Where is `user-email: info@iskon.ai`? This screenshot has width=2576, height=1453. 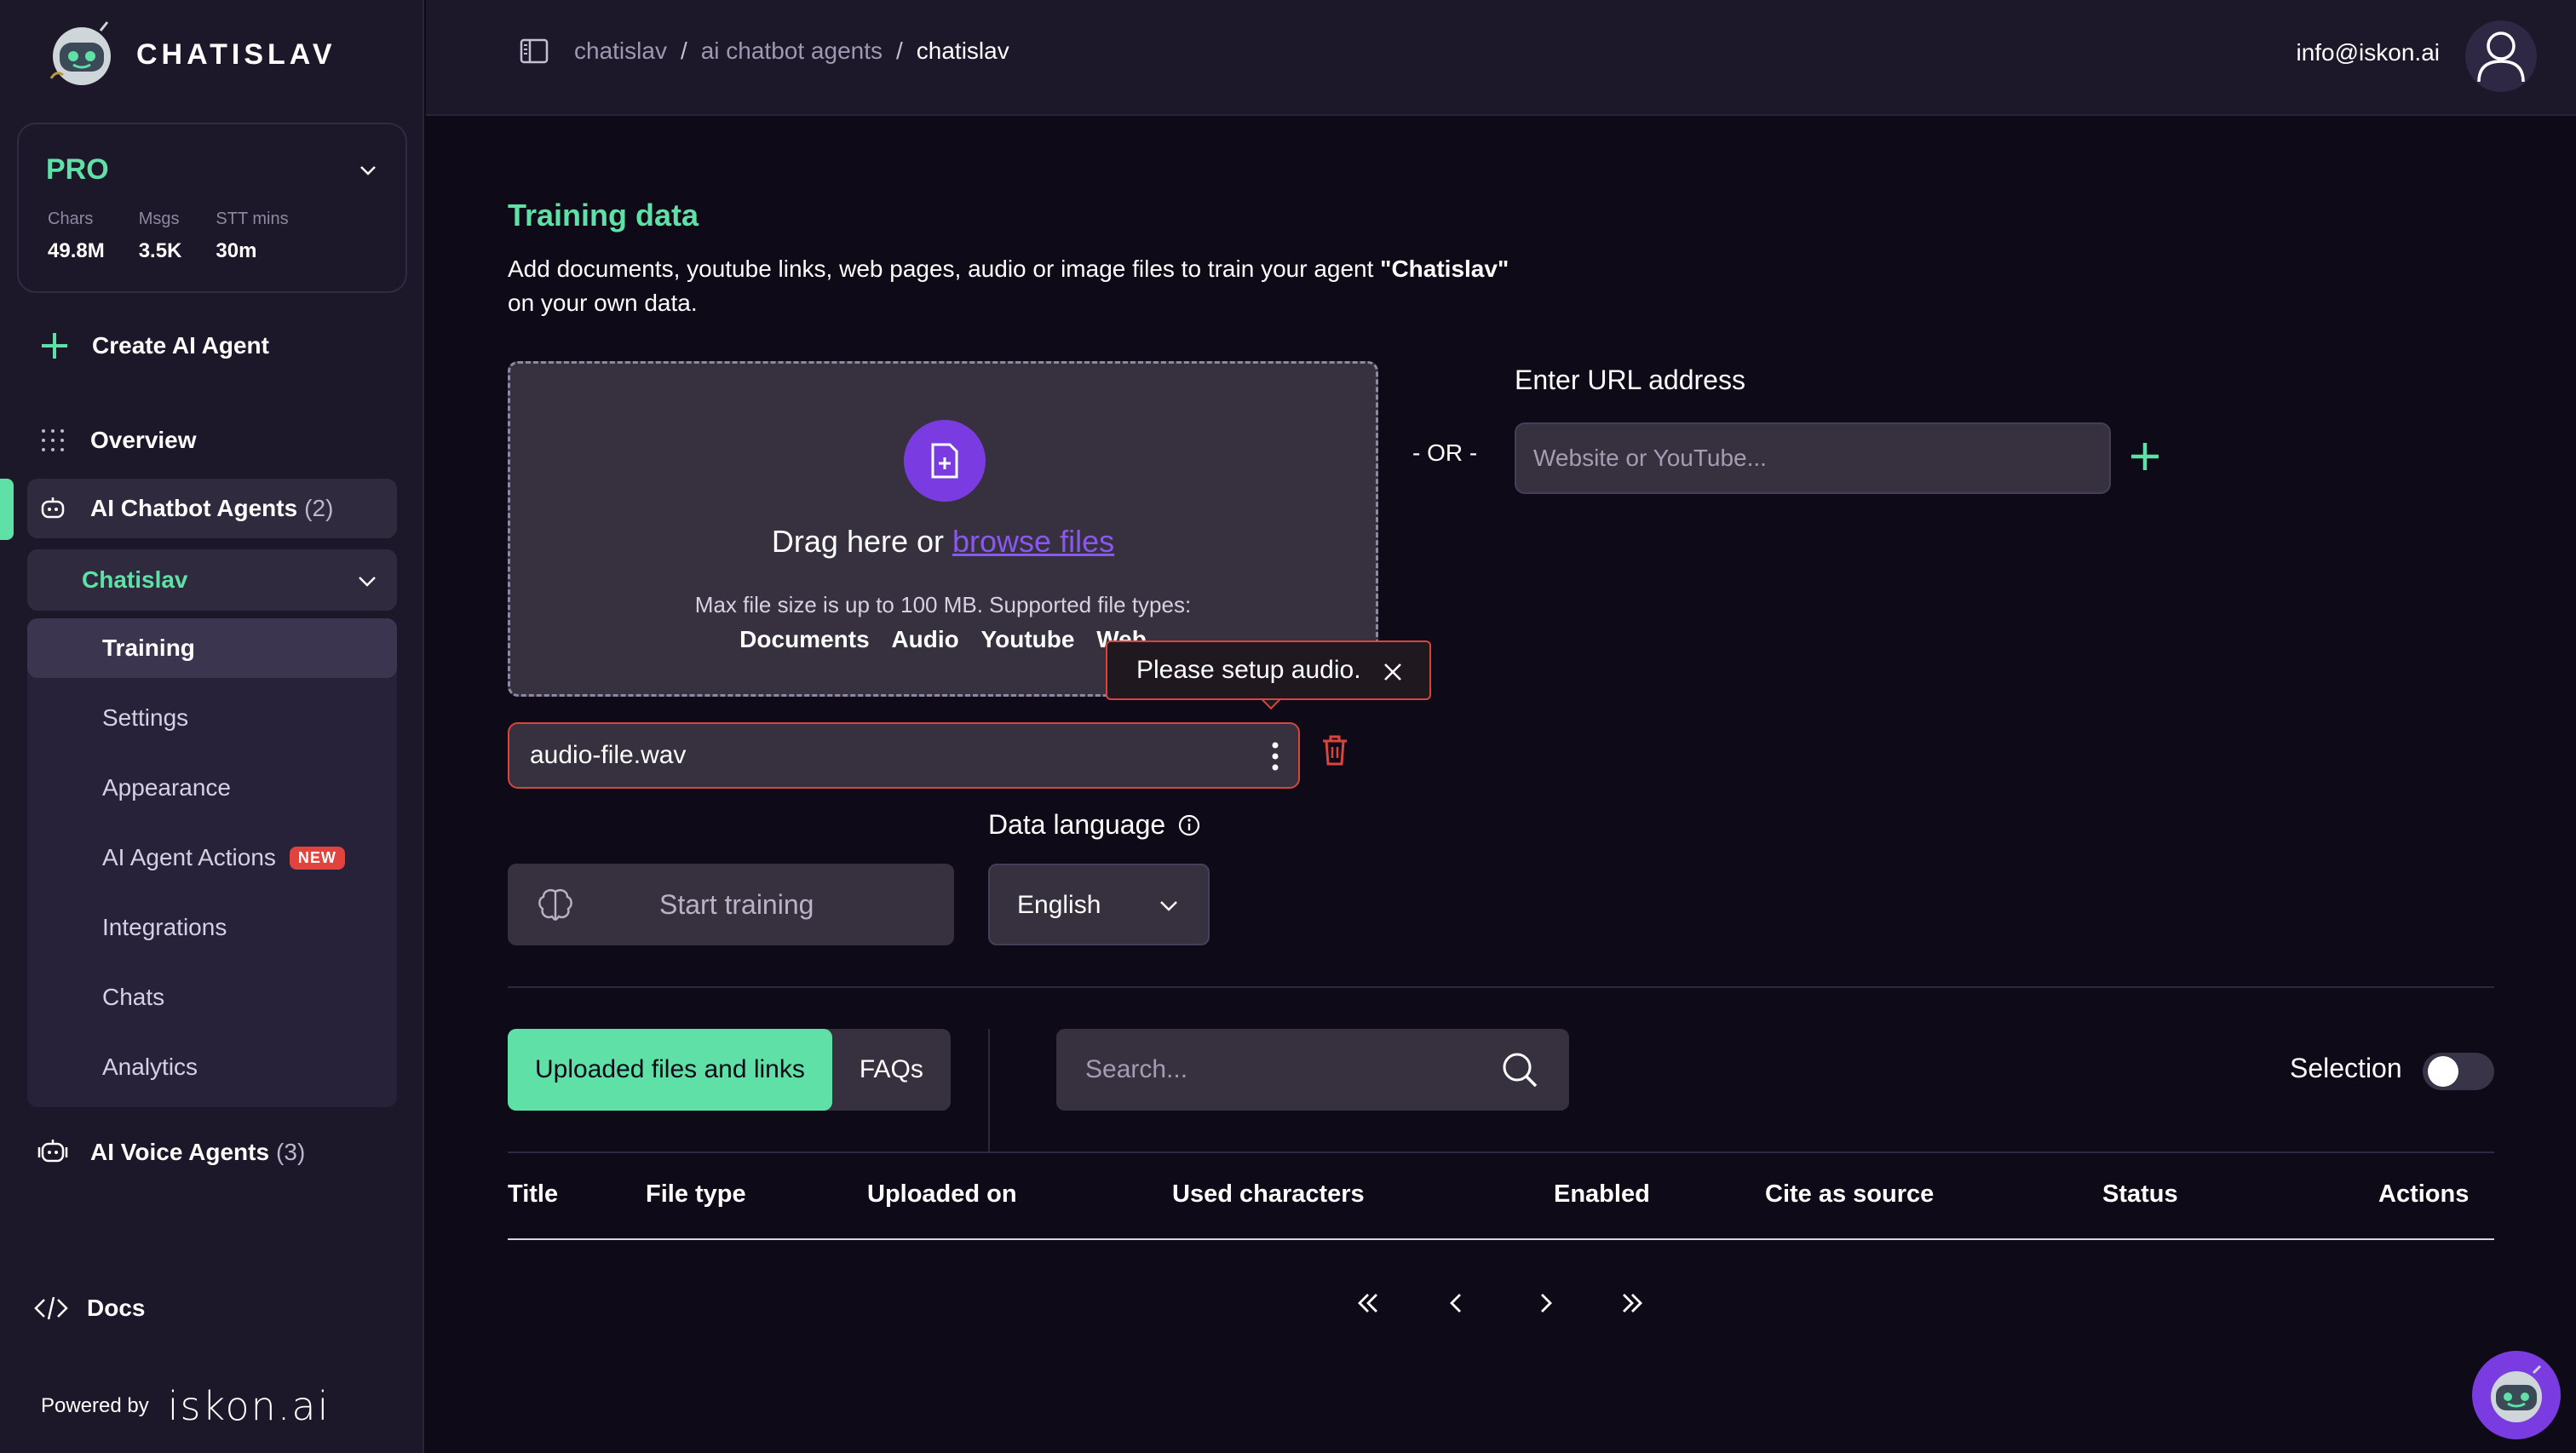
user-email: info@iskon.ai is located at coordinates (2368, 52).